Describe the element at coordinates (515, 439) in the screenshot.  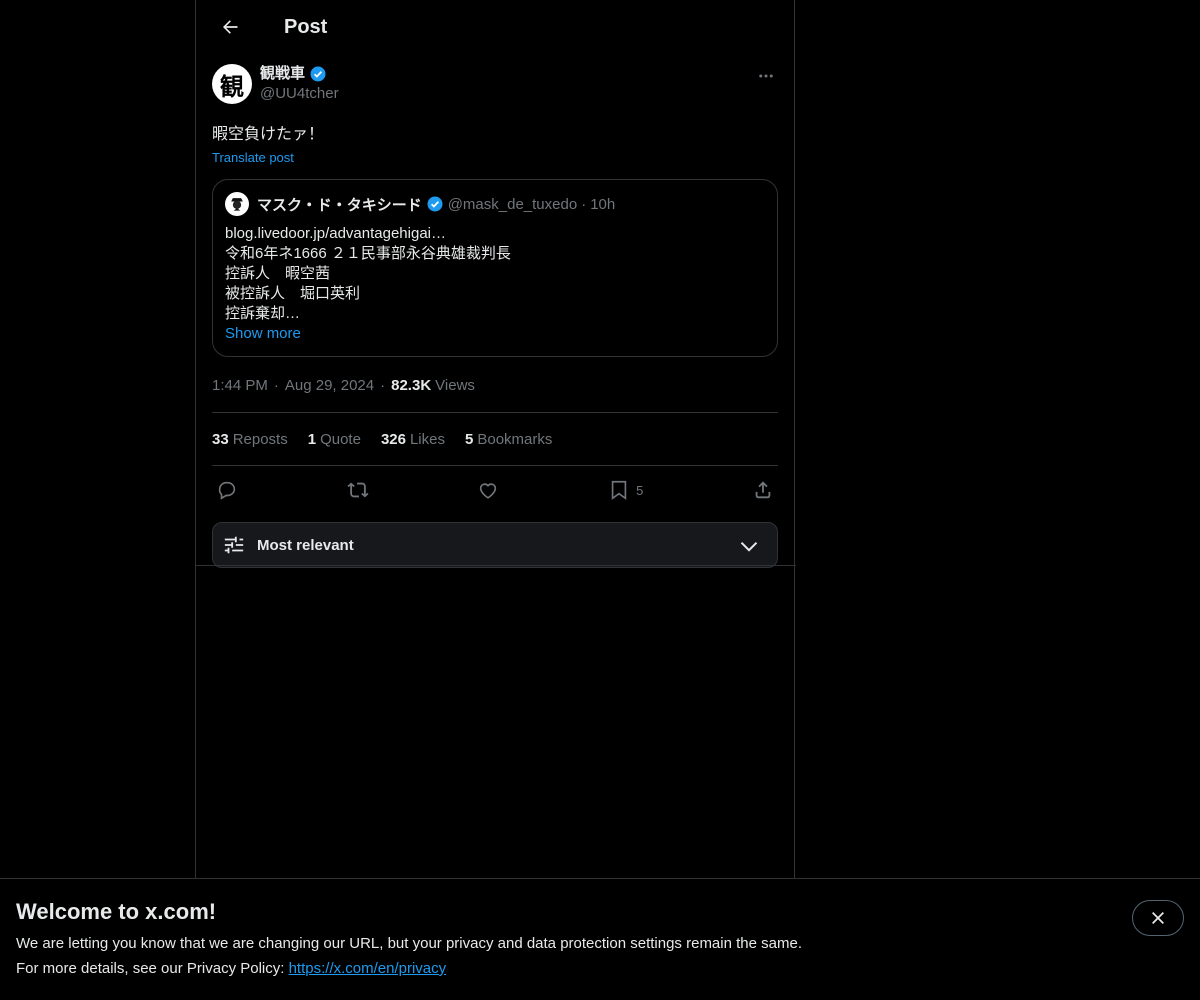
I see `bookmarks-label: Bookmarks` at that location.